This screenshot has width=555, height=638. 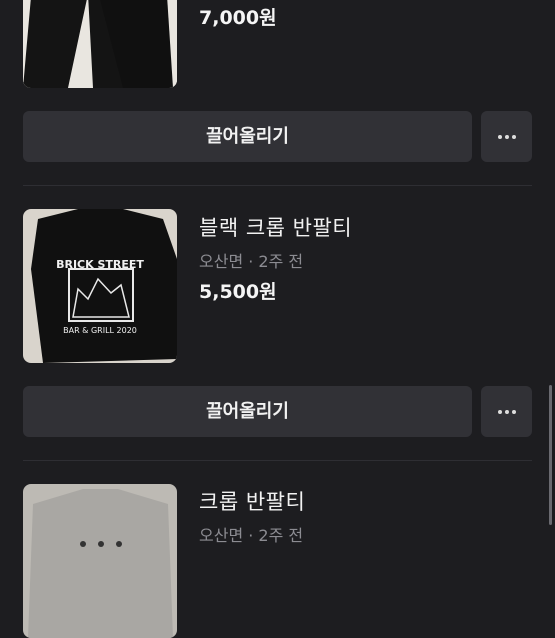 I want to click on shirt-print-text: BRICK STREET, so click(x=100, y=264).